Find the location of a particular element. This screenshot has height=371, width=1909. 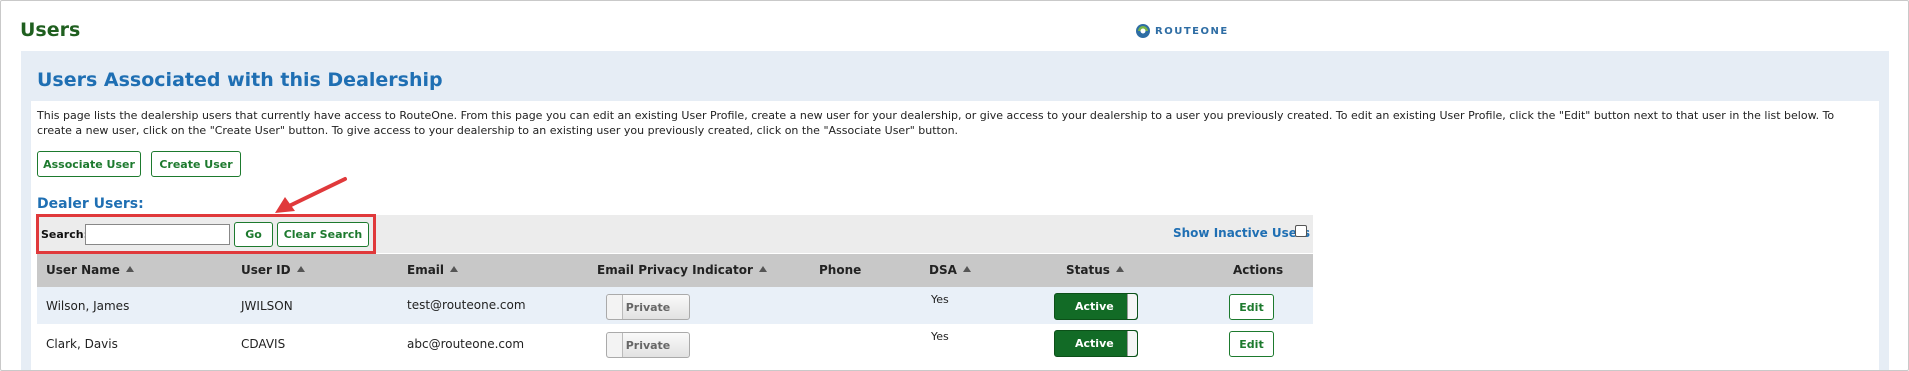

header-email-privacy: Email Privacy Indicator is located at coordinates (682, 270).